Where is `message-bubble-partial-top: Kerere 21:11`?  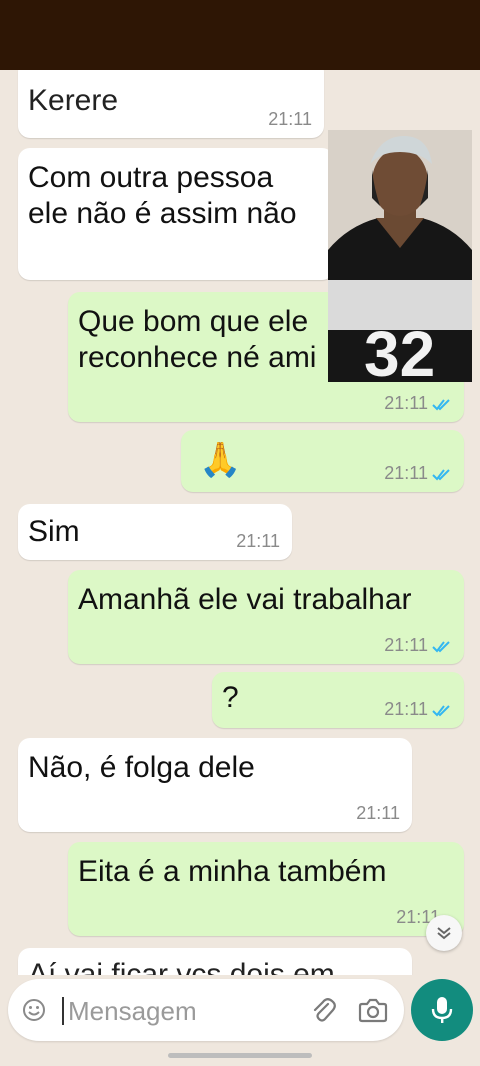
message-bubble-partial-top: Kerere 21:11 is located at coordinates (171, 104).